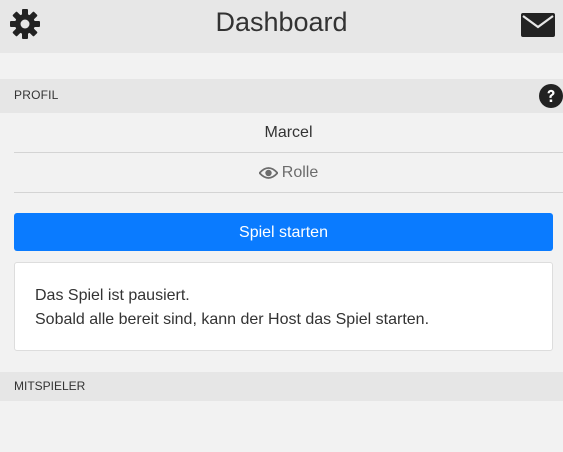  I want to click on eye-icon, so click(268, 173).